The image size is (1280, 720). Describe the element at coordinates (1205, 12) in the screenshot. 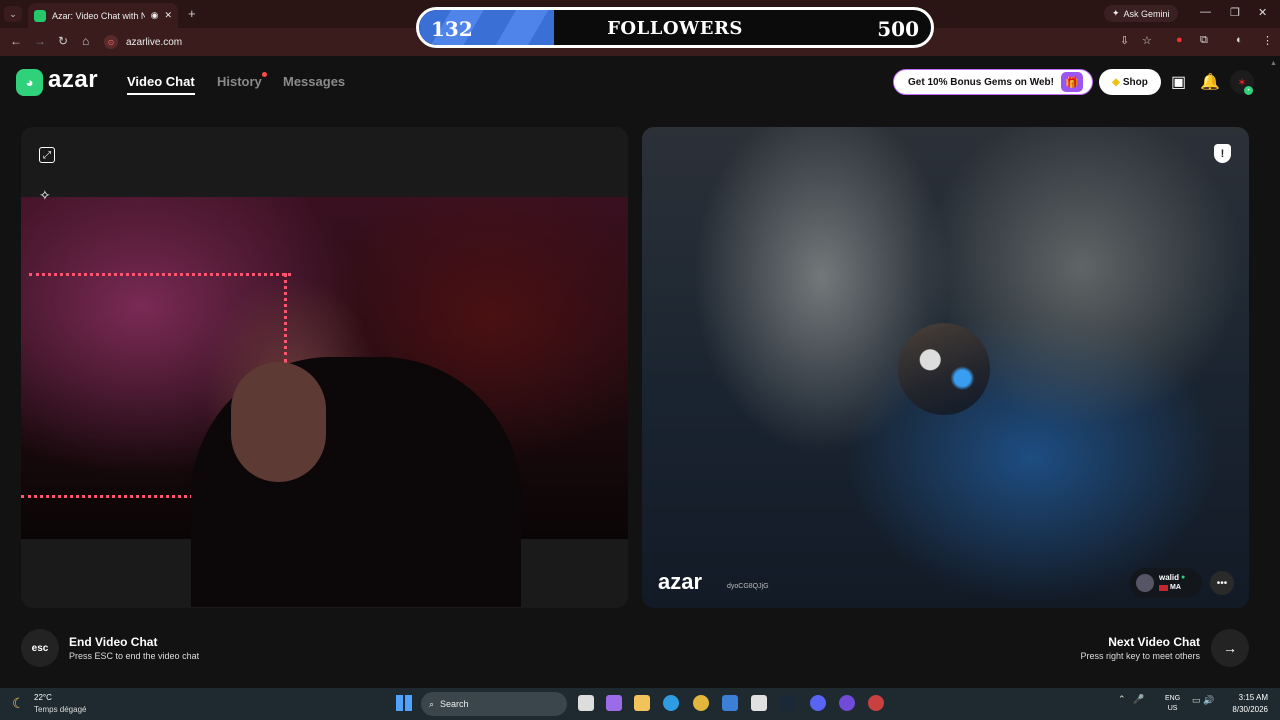

I see `minimize-icon: —` at that location.